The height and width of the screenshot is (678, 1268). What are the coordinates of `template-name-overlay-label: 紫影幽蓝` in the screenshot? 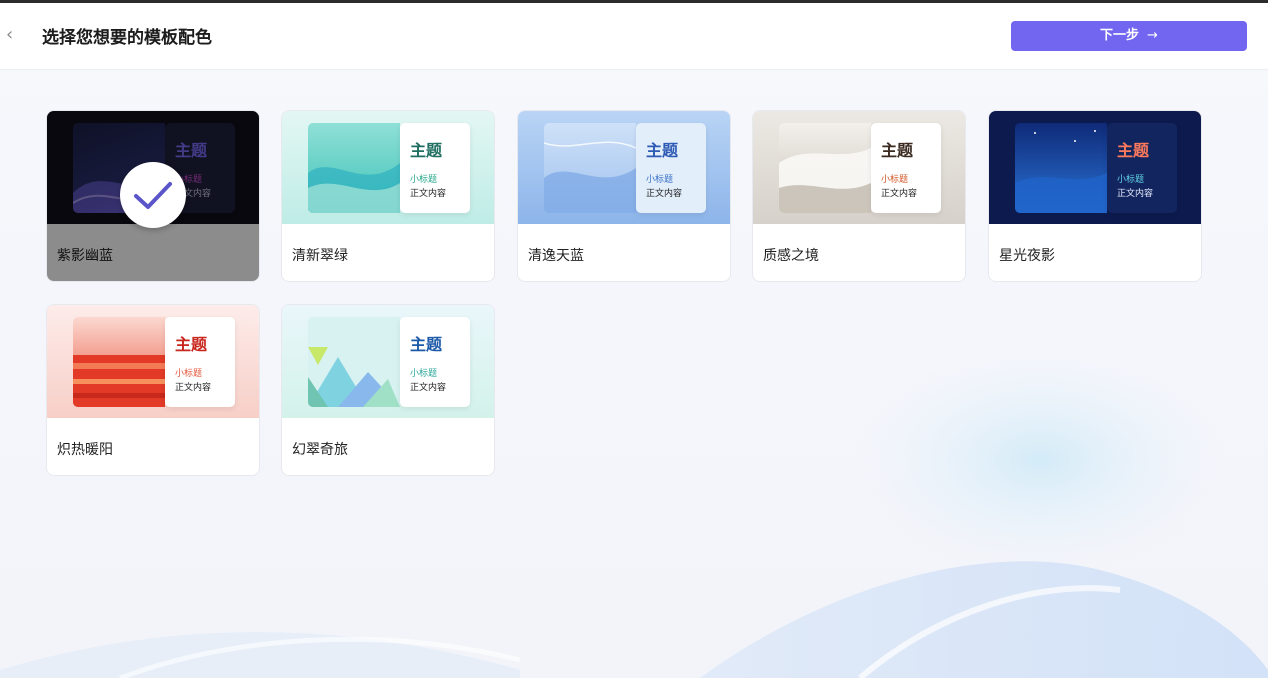 It's located at (85, 256).